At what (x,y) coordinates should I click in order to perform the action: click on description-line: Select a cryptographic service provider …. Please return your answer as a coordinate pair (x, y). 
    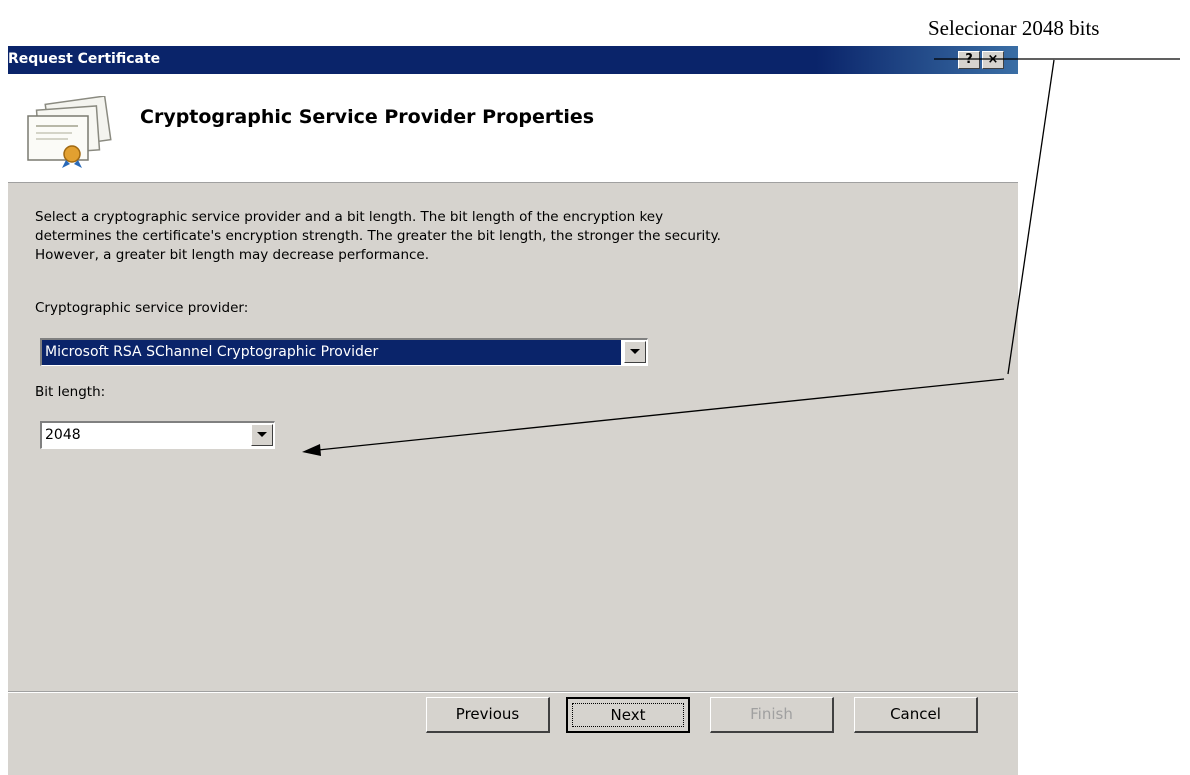
    Looking at the image, I should click on (349, 217).